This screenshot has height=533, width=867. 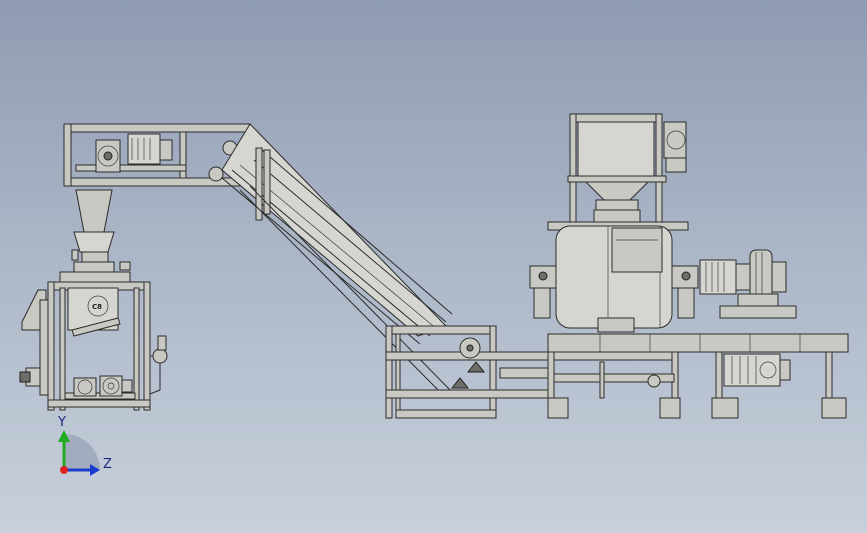 I want to click on mixer-drive, so click(x=748, y=284).